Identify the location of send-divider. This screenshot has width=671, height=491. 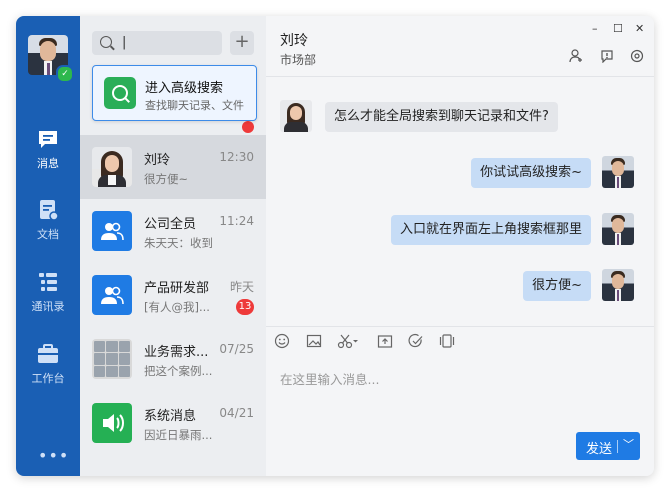
(617, 446).